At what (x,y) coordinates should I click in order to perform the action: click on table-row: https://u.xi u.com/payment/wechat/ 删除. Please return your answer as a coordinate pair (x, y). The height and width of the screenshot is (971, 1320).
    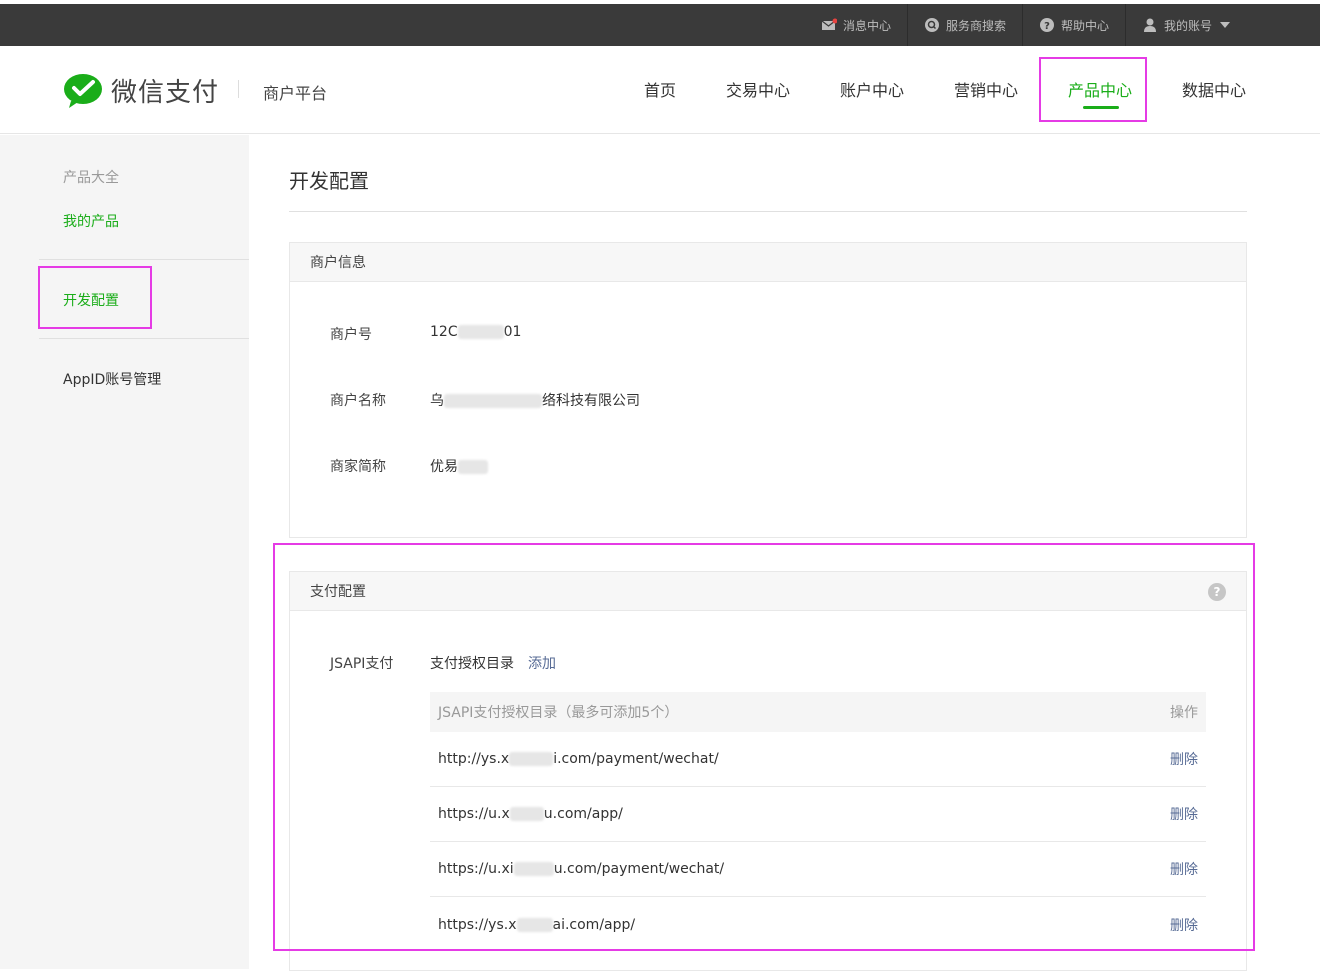
    Looking at the image, I should click on (818, 869).